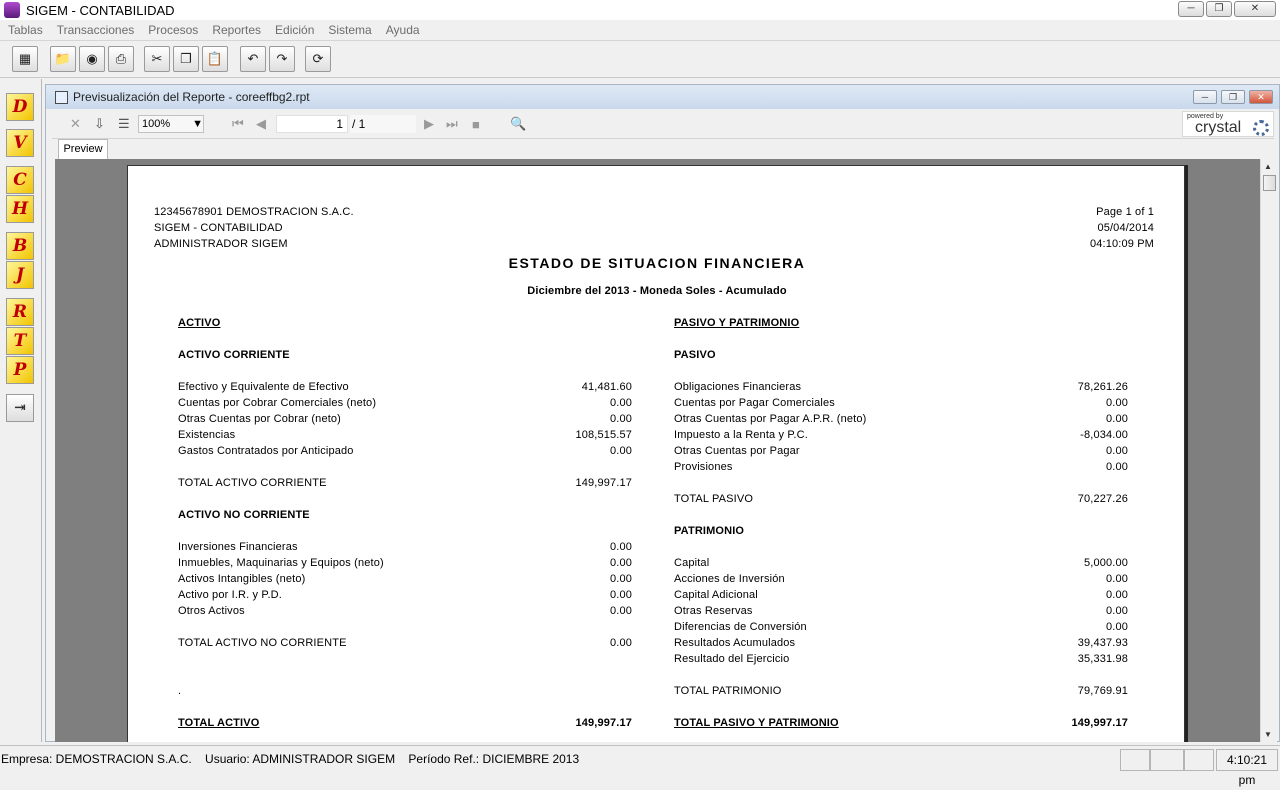  Describe the element at coordinates (452, 124) in the screenshot. I see `last-page-icon: ⏭` at that location.